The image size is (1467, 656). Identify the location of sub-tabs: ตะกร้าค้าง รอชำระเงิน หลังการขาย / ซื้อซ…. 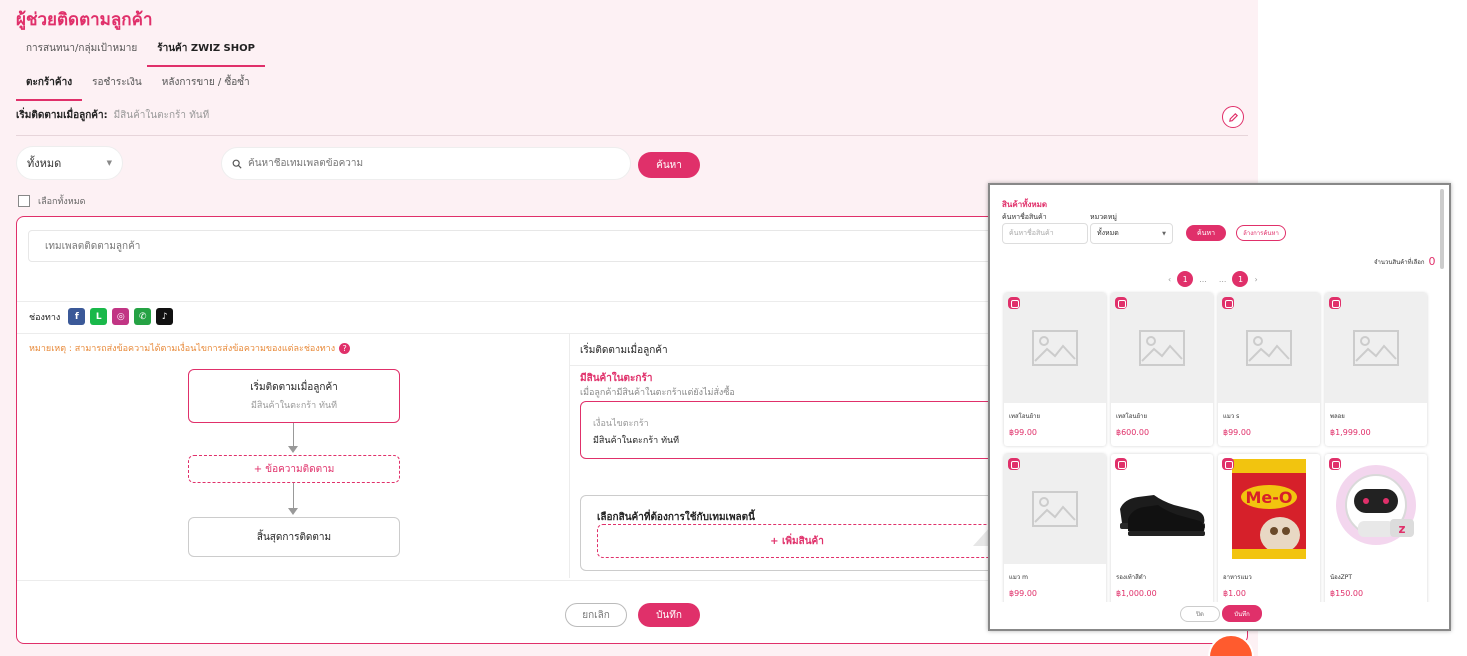
(138, 86).